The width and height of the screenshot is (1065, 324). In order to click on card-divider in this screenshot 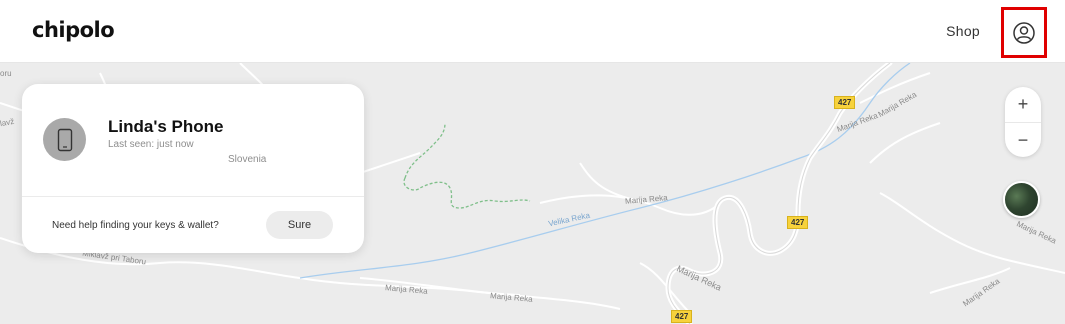, I will do `click(193, 196)`.